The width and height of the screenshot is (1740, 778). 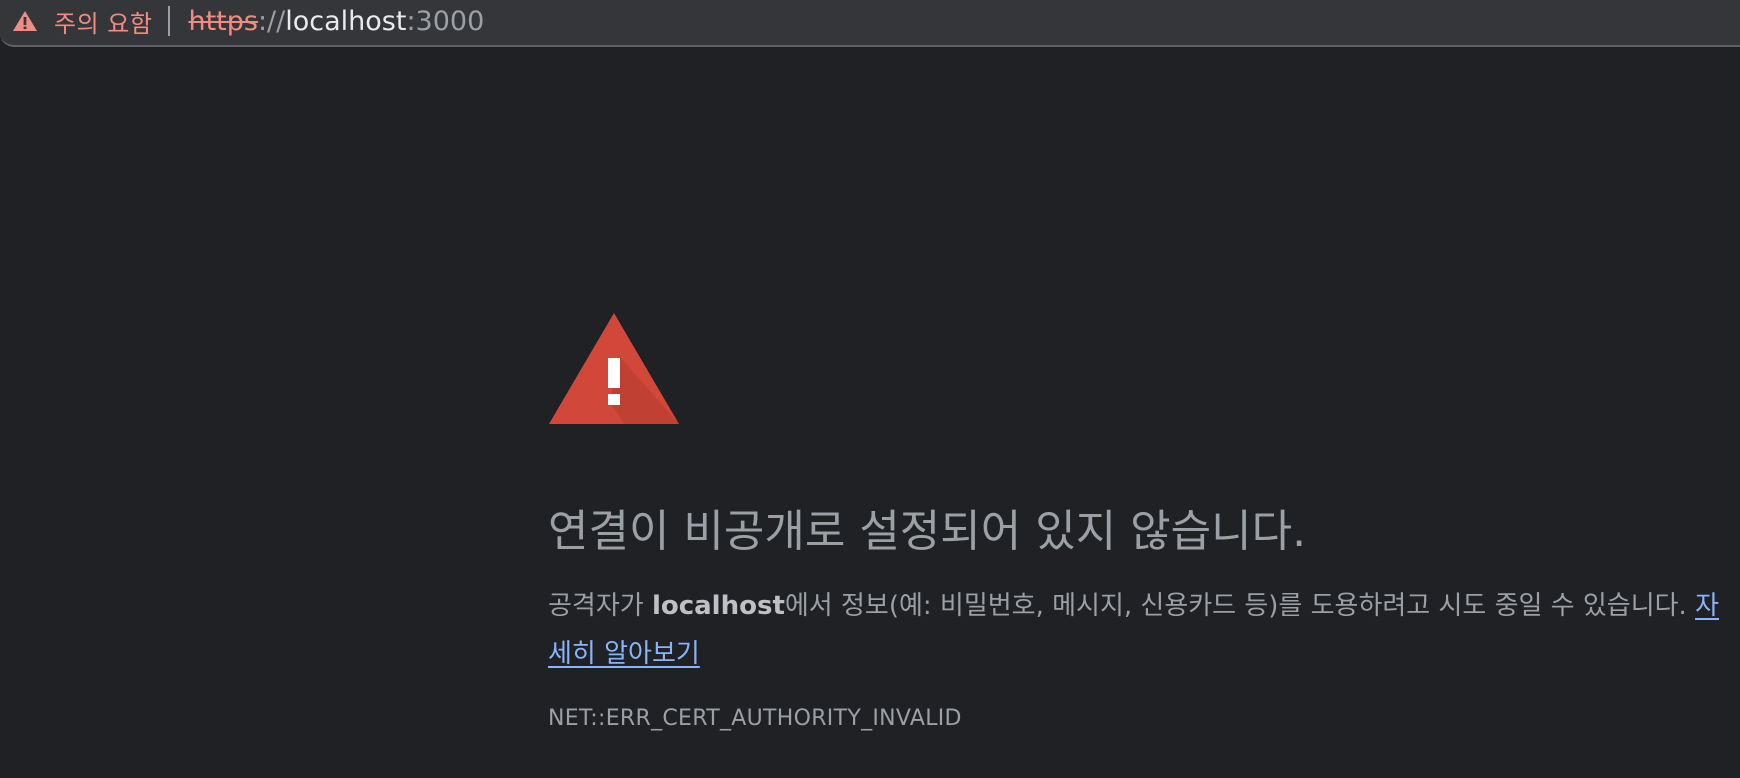 What do you see at coordinates (927, 531) in the screenshot?
I see `page-title: 연결이 비공개로 설정되어 있지 않습니다.` at bounding box center [927, 531].